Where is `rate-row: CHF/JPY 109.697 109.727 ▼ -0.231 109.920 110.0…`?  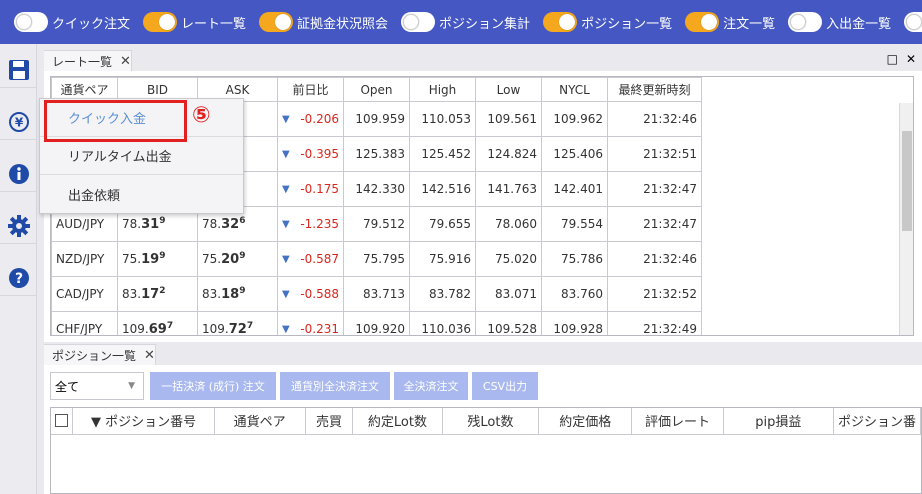 rate-row: CHF/JPY 109.697 109.727 ▼ -0.231 109.920 110.0… is located at coordinates (376, 323).